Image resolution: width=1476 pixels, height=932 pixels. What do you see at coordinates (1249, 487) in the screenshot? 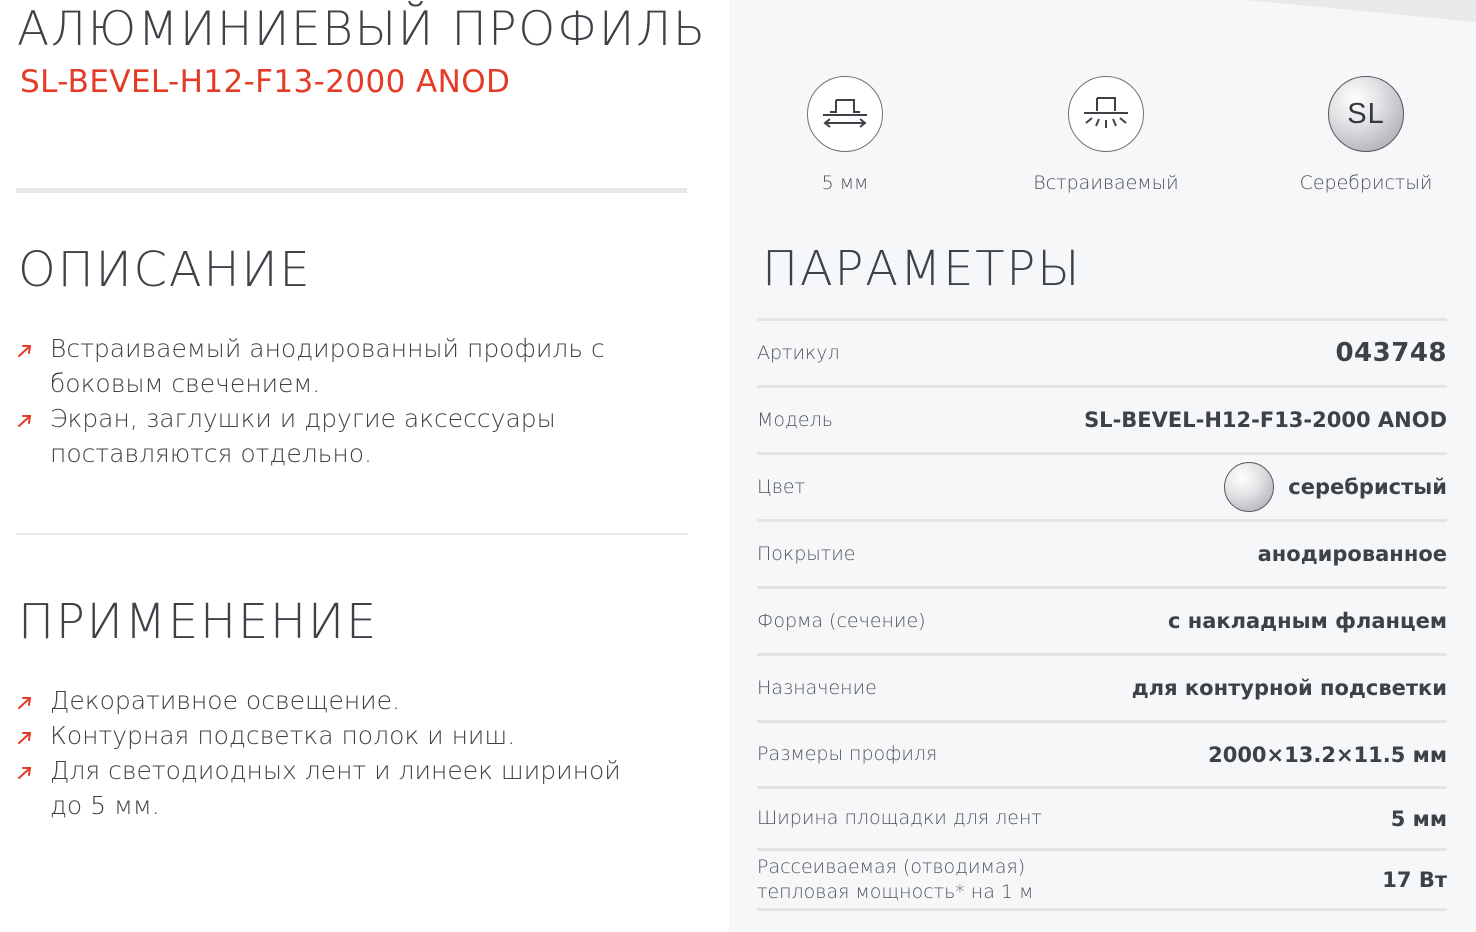
I see `color-swatch` at bounding box center [1249, 487].